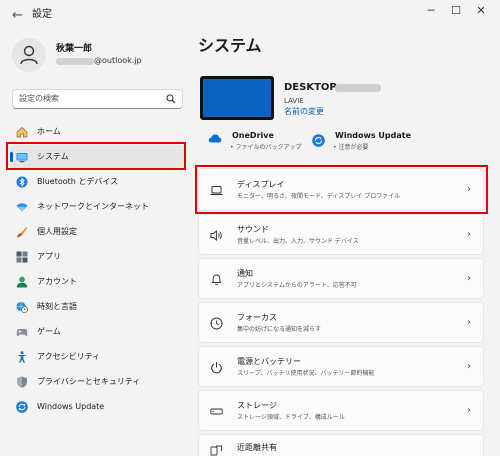  What do you see at coordinates (319, 196) in the screenshot?
I see `card-description: モニター、明るさ、夜間モード、ディスプレイ プロファイル` at bounding box center [319, 196].